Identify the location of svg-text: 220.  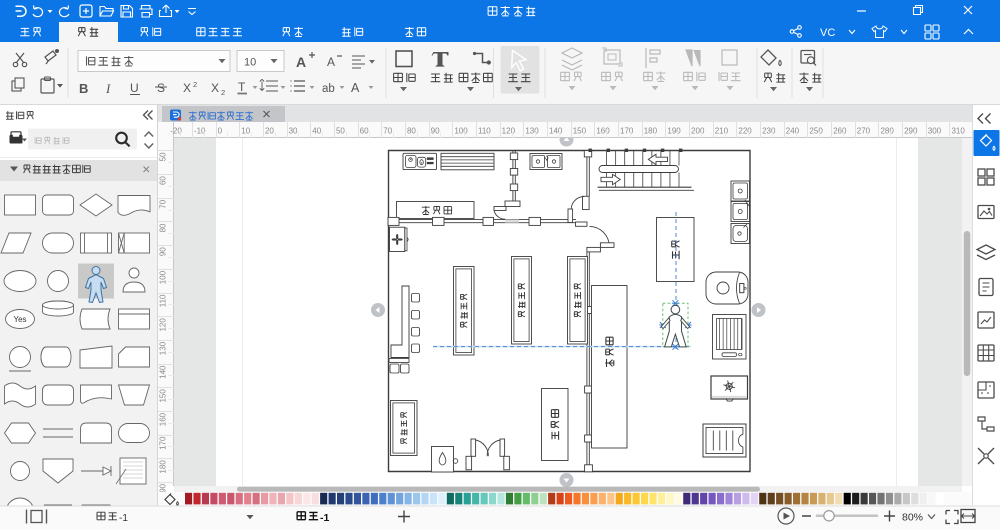
(745, 131).